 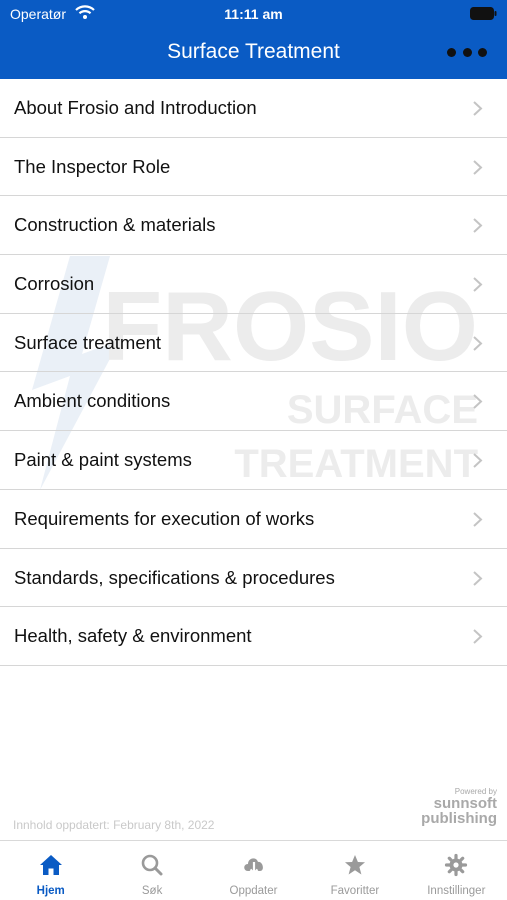 I want to click on list-item: Paint & paint systems, so click(x=253, y=460).